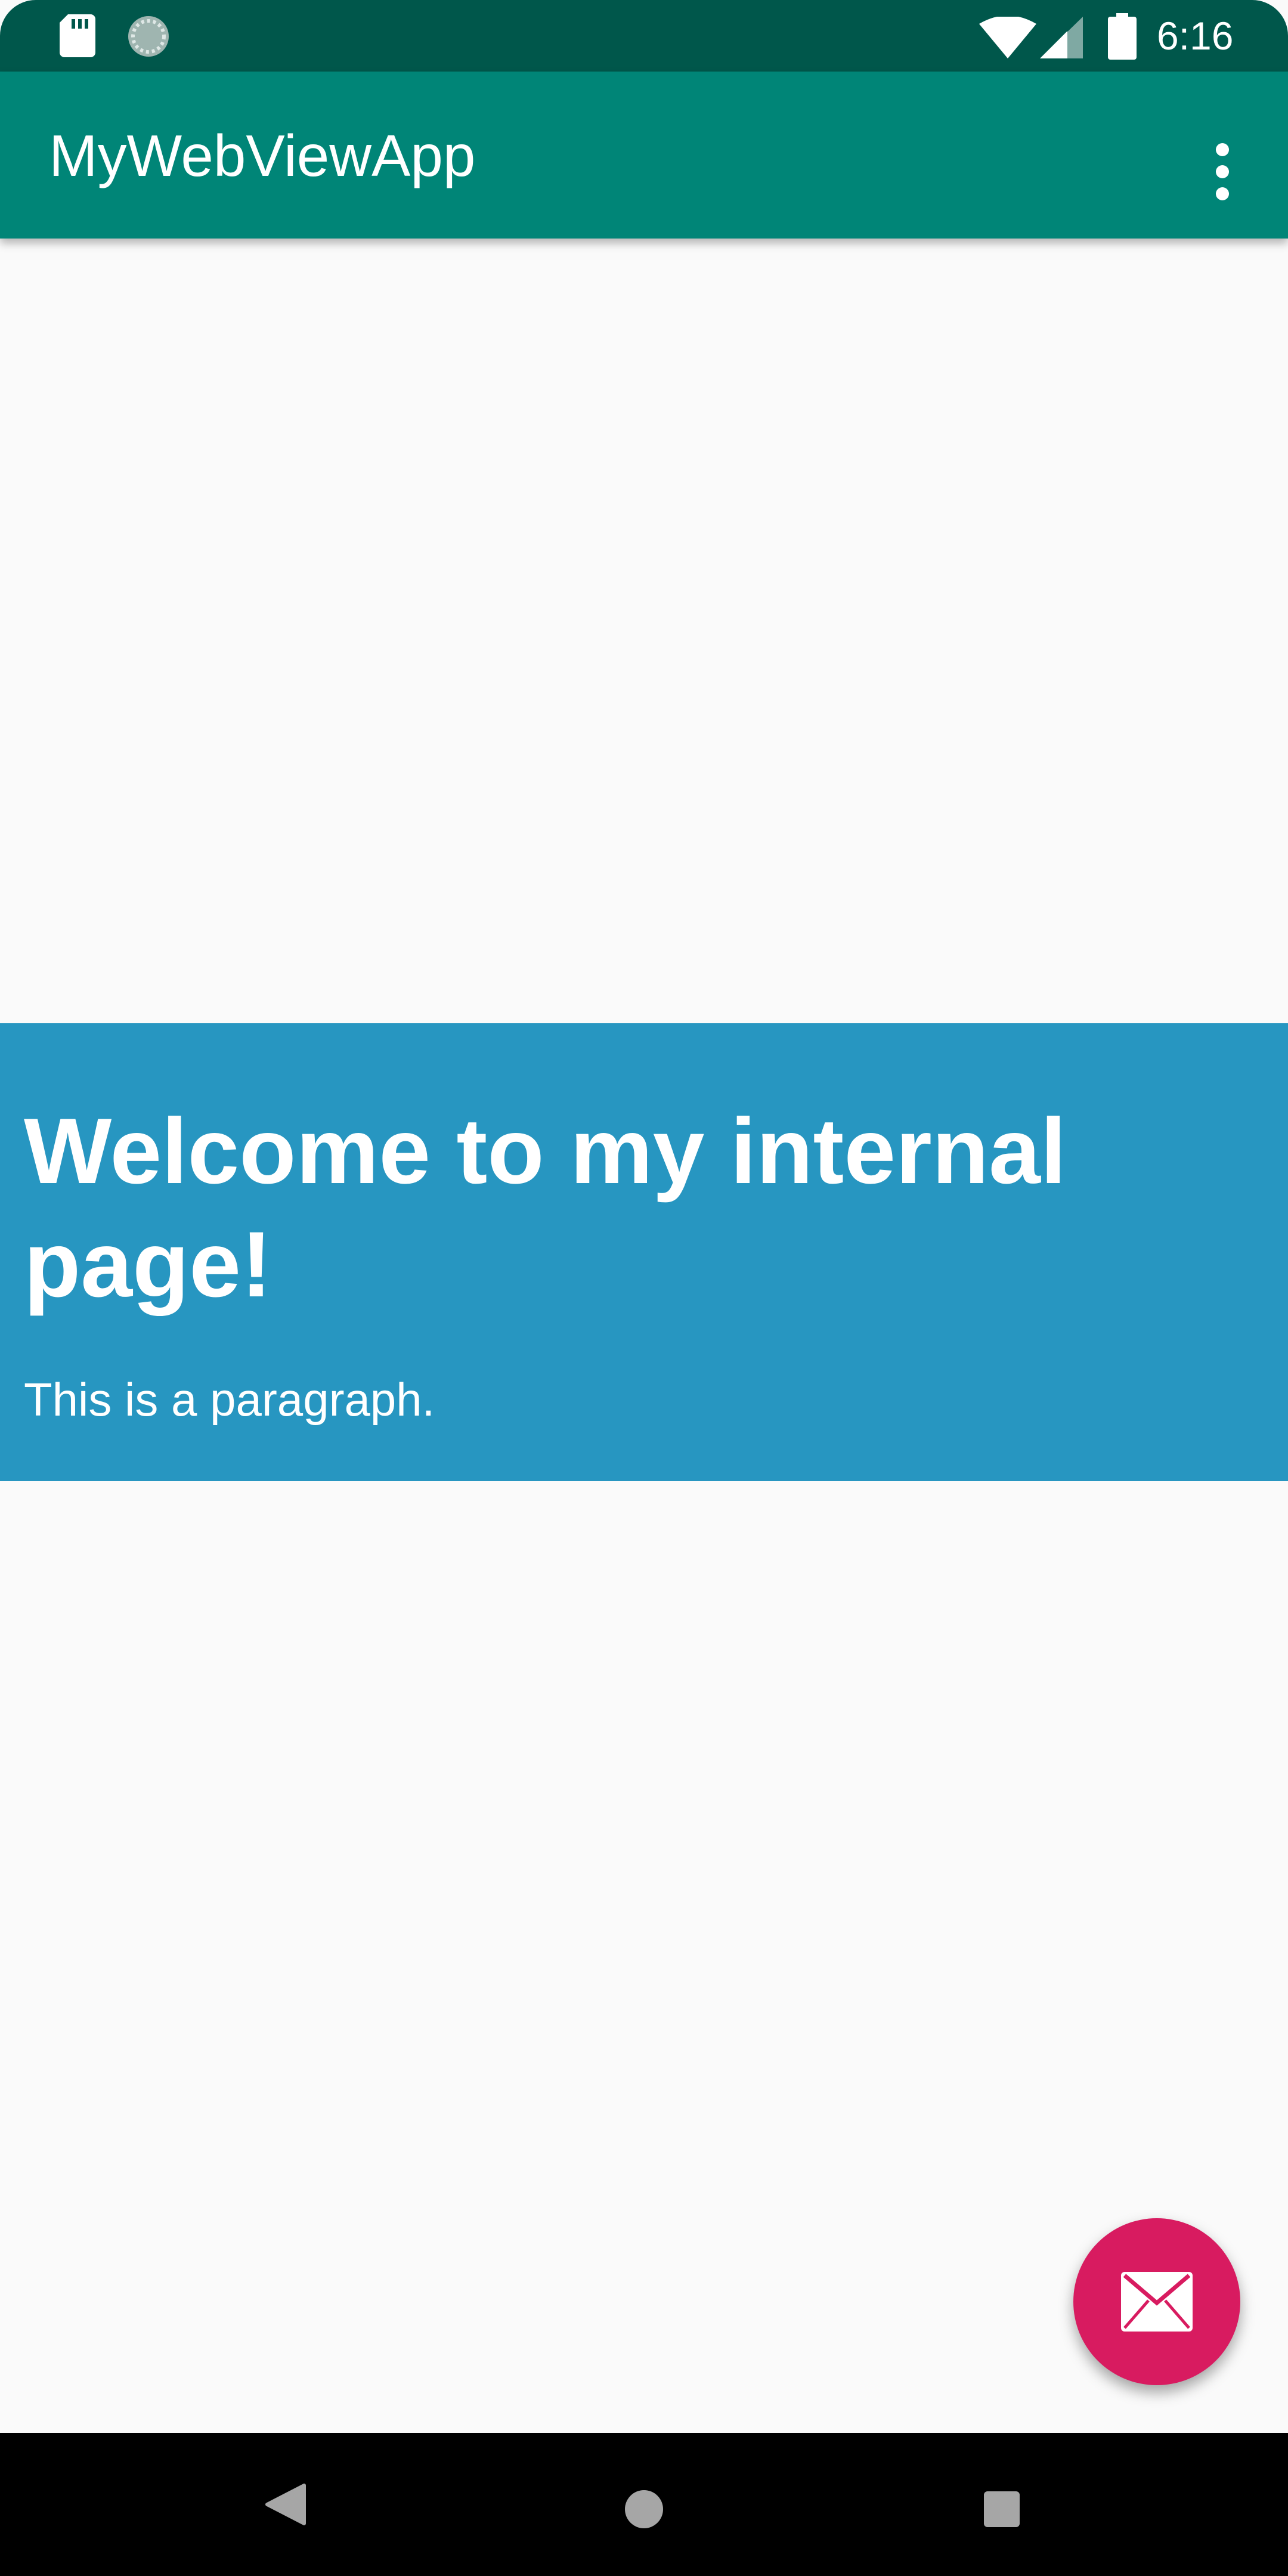 The image size is (1288, 2576). What do you see at coordinates (644, 155) in the screenshot?
I see `app-bar: MyWebViewApp` at bounding box center [644, 155].